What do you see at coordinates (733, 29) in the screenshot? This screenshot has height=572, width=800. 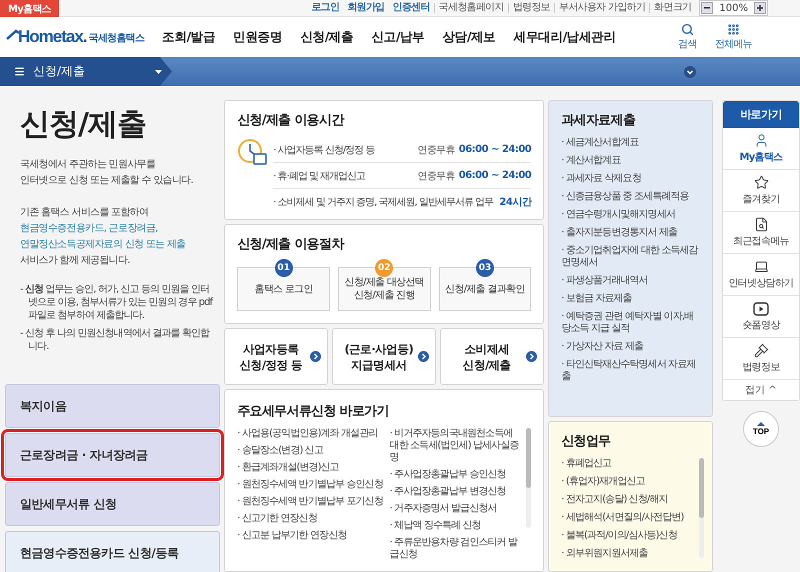 I see `grid-icon` at bounding box center [733, 29].